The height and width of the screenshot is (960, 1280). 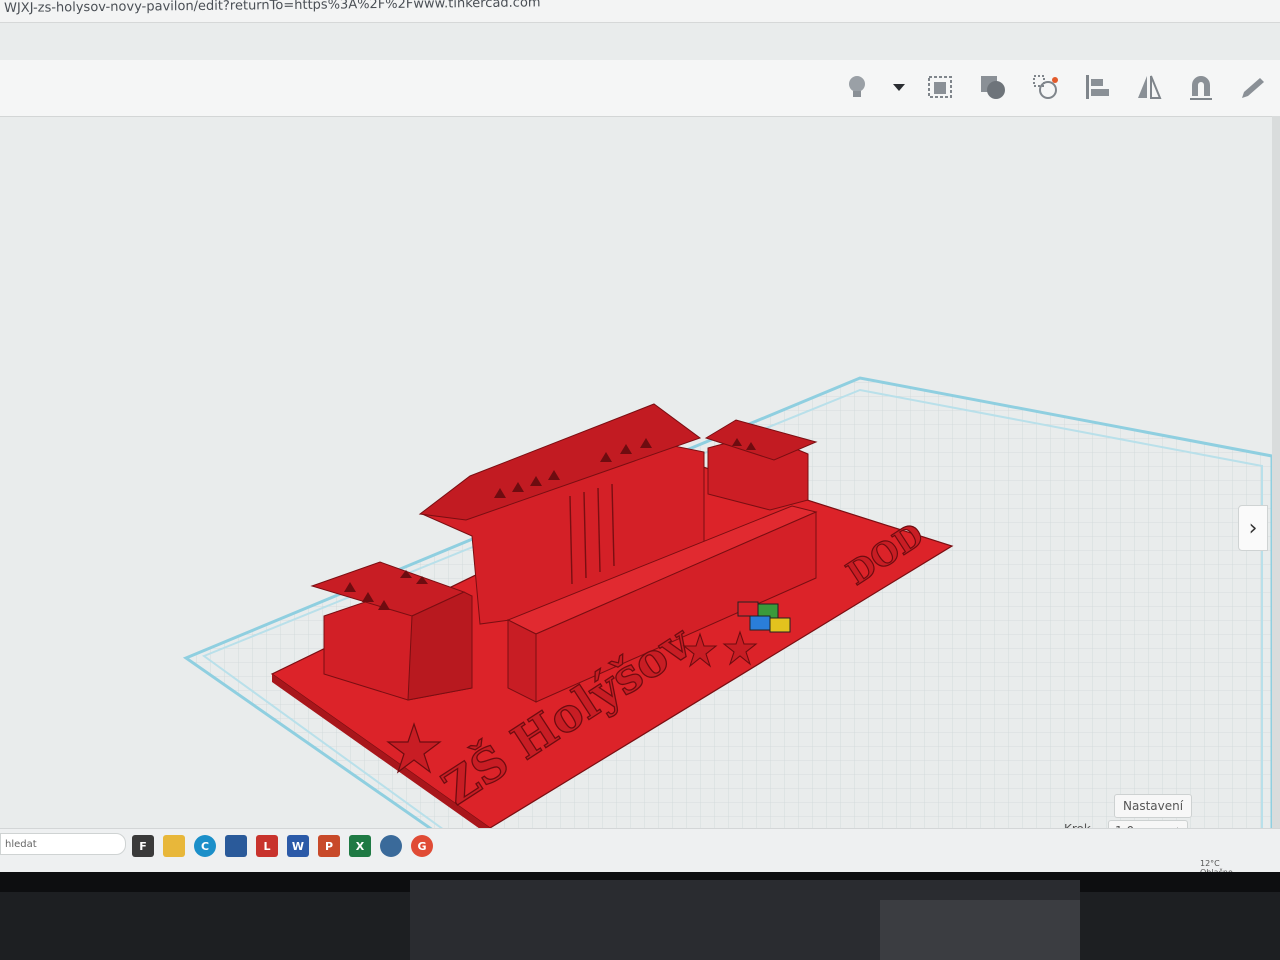 What do you see at coordinates (267, 846) in the screenshot?
I see `taskbar-app-l: L` at bounding box center [267, 846].